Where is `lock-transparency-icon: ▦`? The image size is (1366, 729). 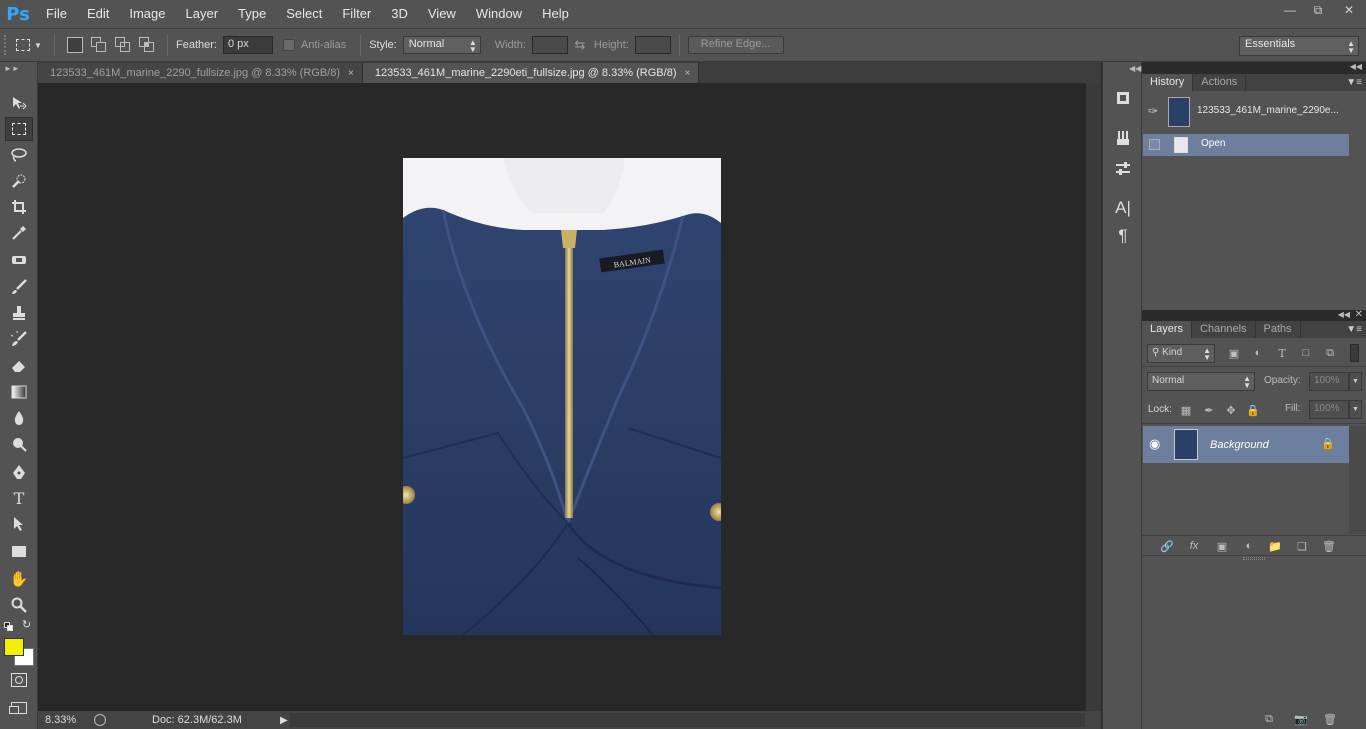
lock-transparency-icon: ▦ is located at coordinates (1186, 410).